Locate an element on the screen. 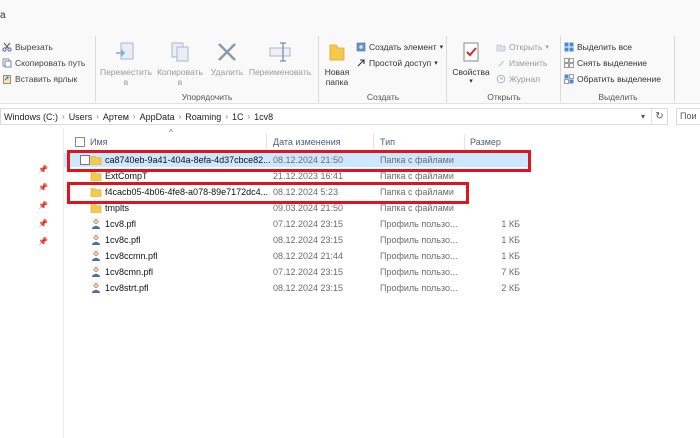 The image size is (700, 438). new-folder-icon is located at coordinates (337, 52).